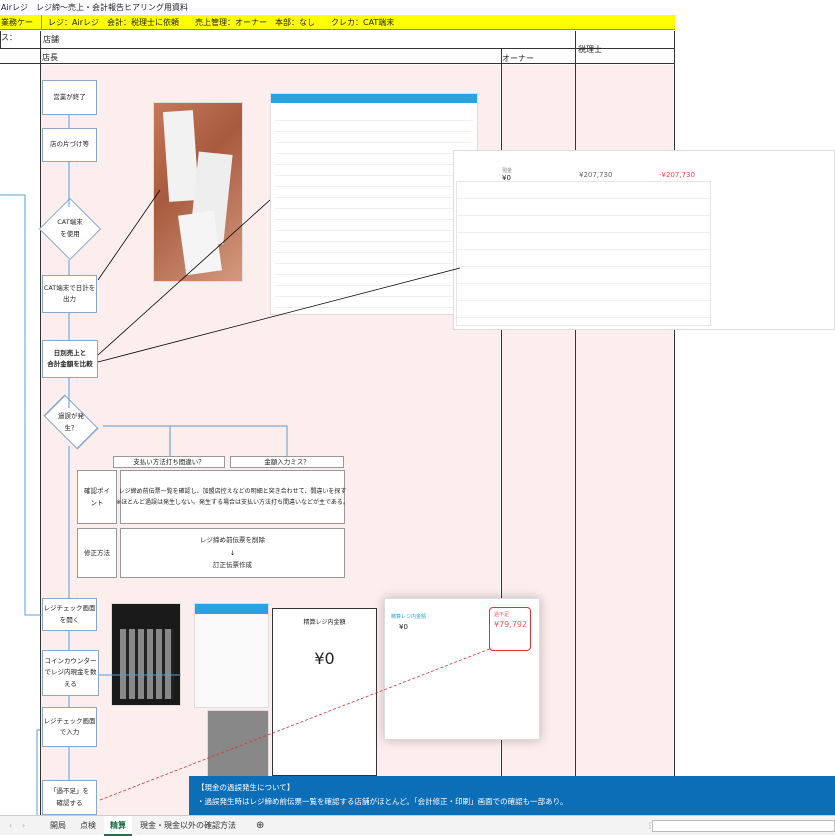 This screenshot has width=835, height=836. Describe the element at coordinates (462, 669) in the screenshot. I see `register-check-screenshot: 精算レジ内金額 ¥0 過不足 ¥79,792` at that location.